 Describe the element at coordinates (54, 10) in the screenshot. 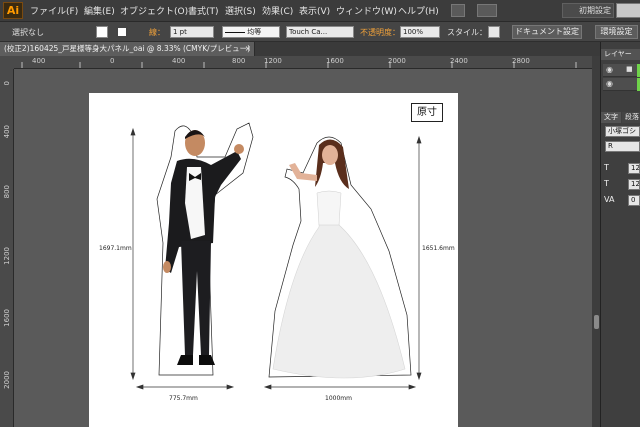

I see `menu-file: ファイル(F)` at that location.